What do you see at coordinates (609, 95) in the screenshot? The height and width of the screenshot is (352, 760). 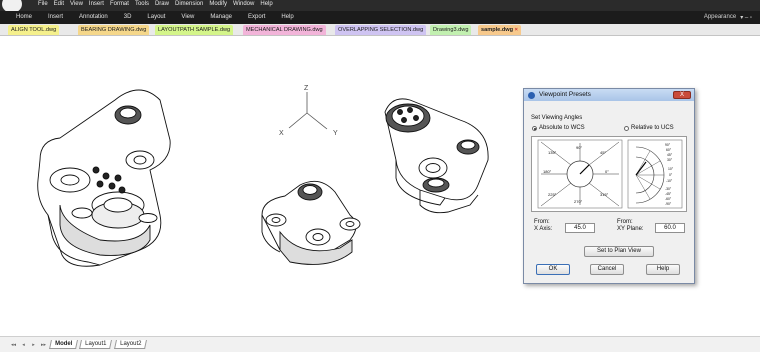 I see `dialog-title-bar: Viewpoint Presets X` at bounding box center [609, 95].